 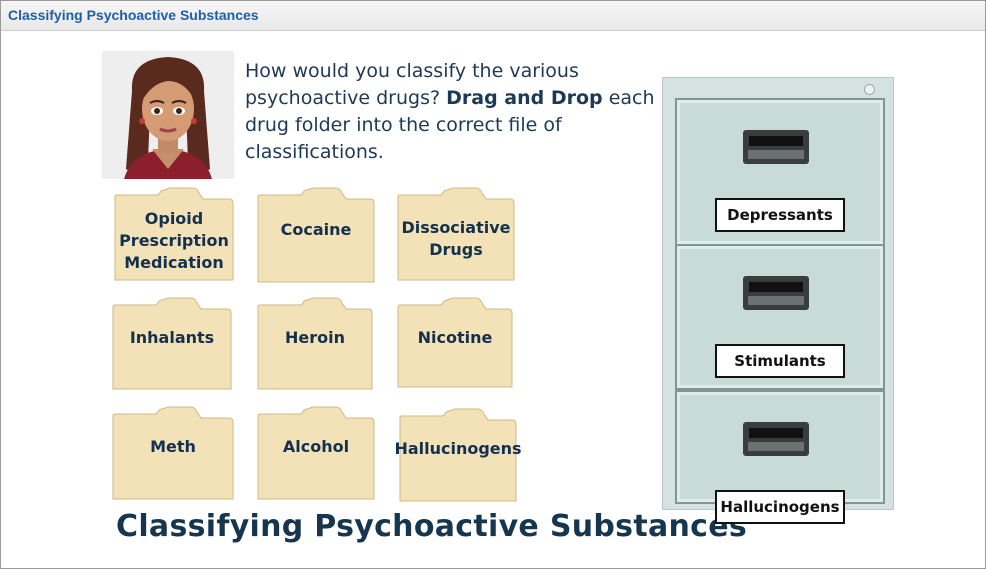 What do you see at coordinates (456, 238) in the screenshot?
I see `folder-label: Dissociative Drugs` at bounding box center [456, 238].